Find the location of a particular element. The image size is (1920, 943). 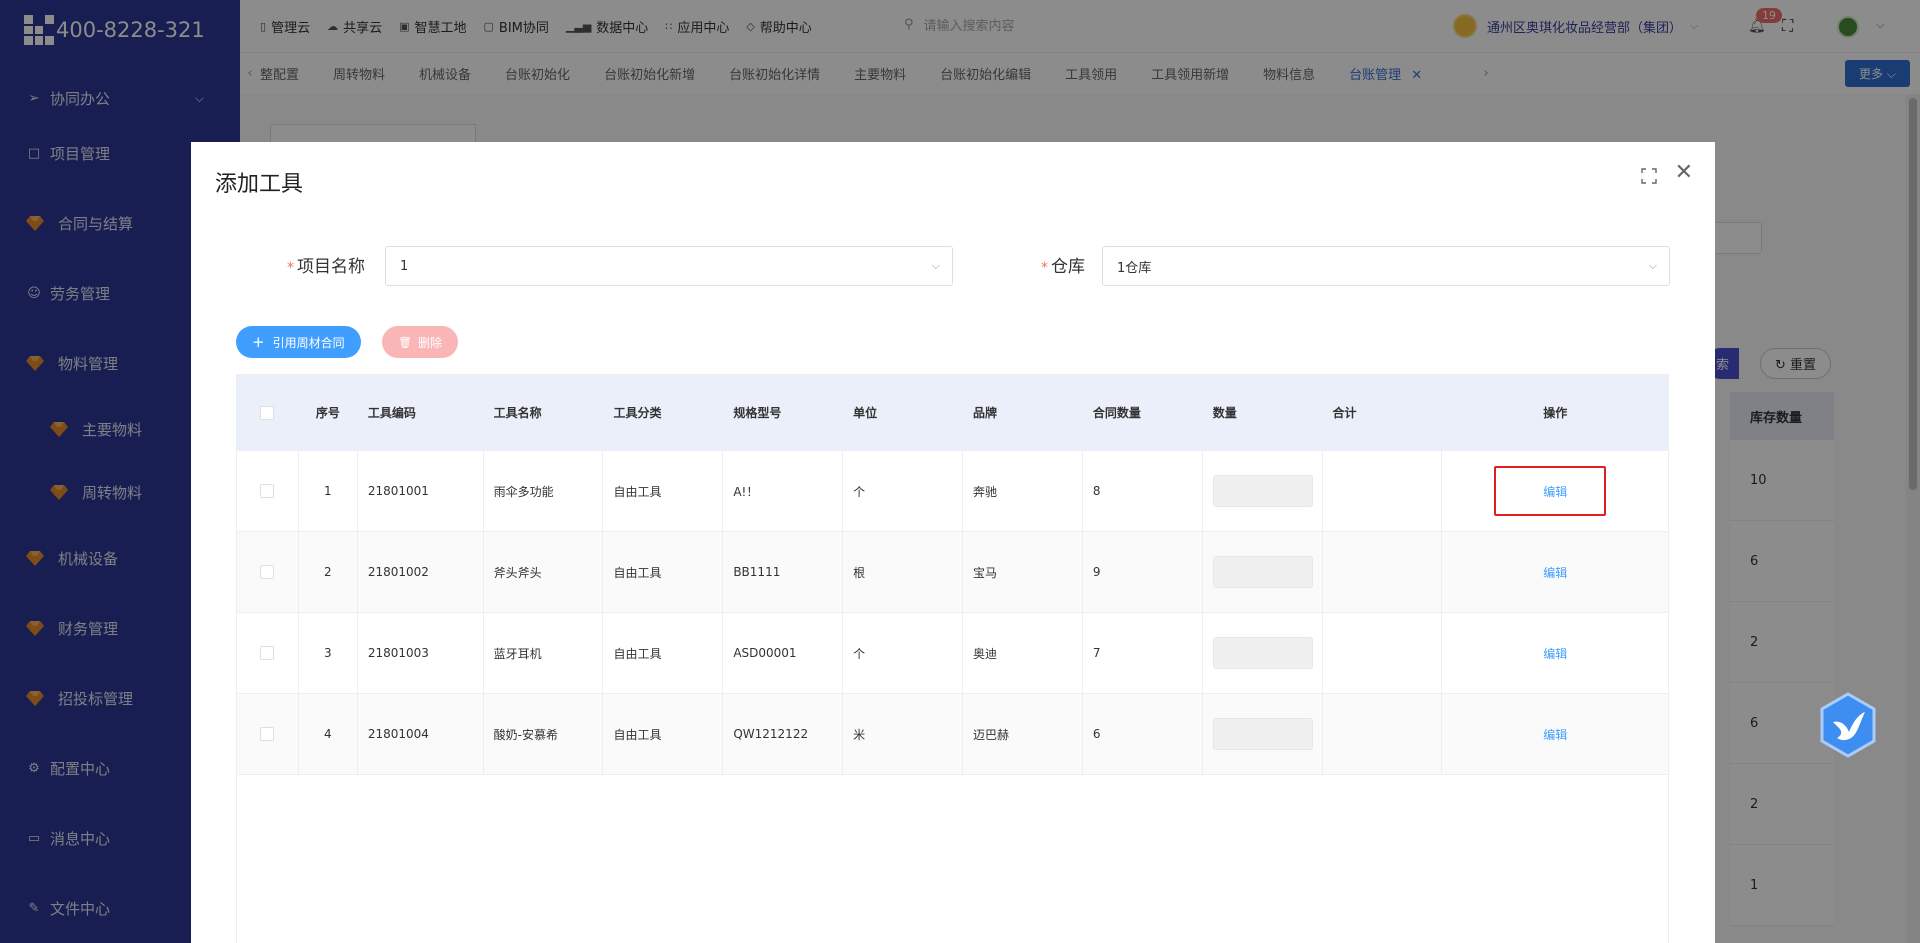

trash-icon: 🗑︎ is located at coordinates (405, 342).